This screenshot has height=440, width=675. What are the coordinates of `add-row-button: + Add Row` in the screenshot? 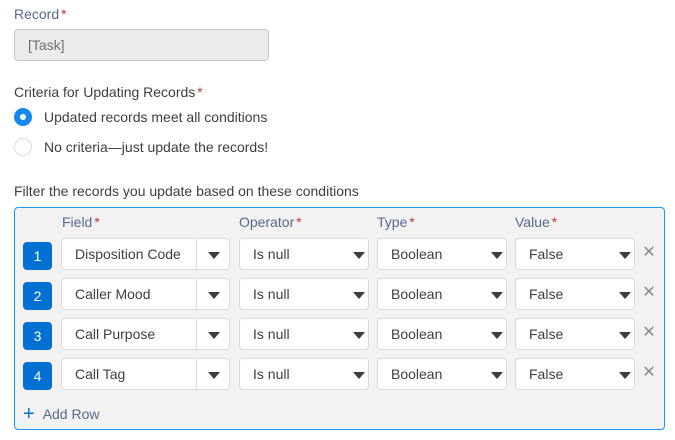 It's located at (61, 414).